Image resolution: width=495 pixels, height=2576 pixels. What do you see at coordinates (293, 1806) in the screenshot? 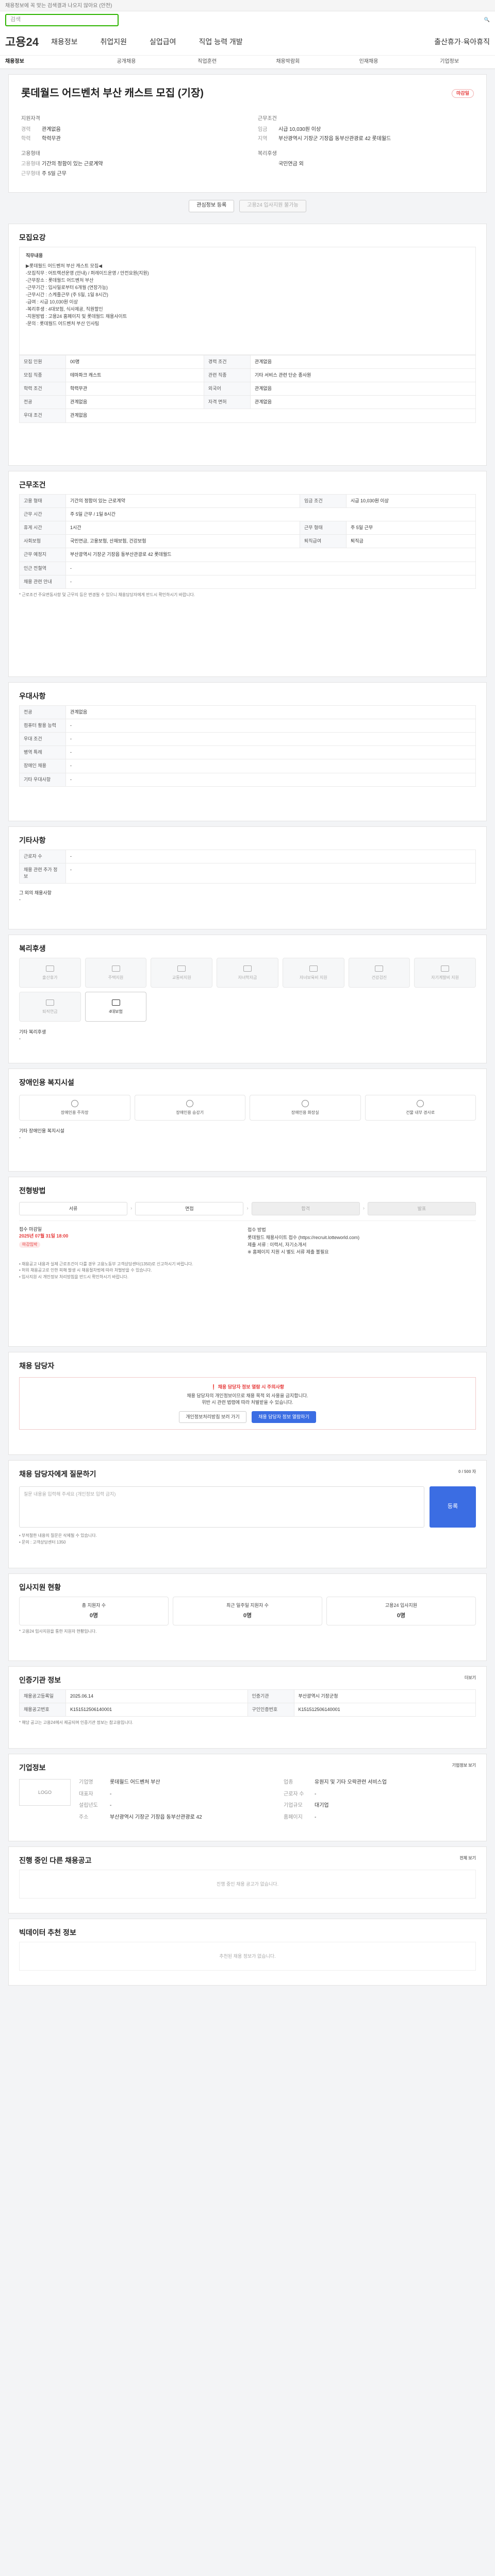
I see `kv-key: 기업규모` at bounding box center [293, 1806].